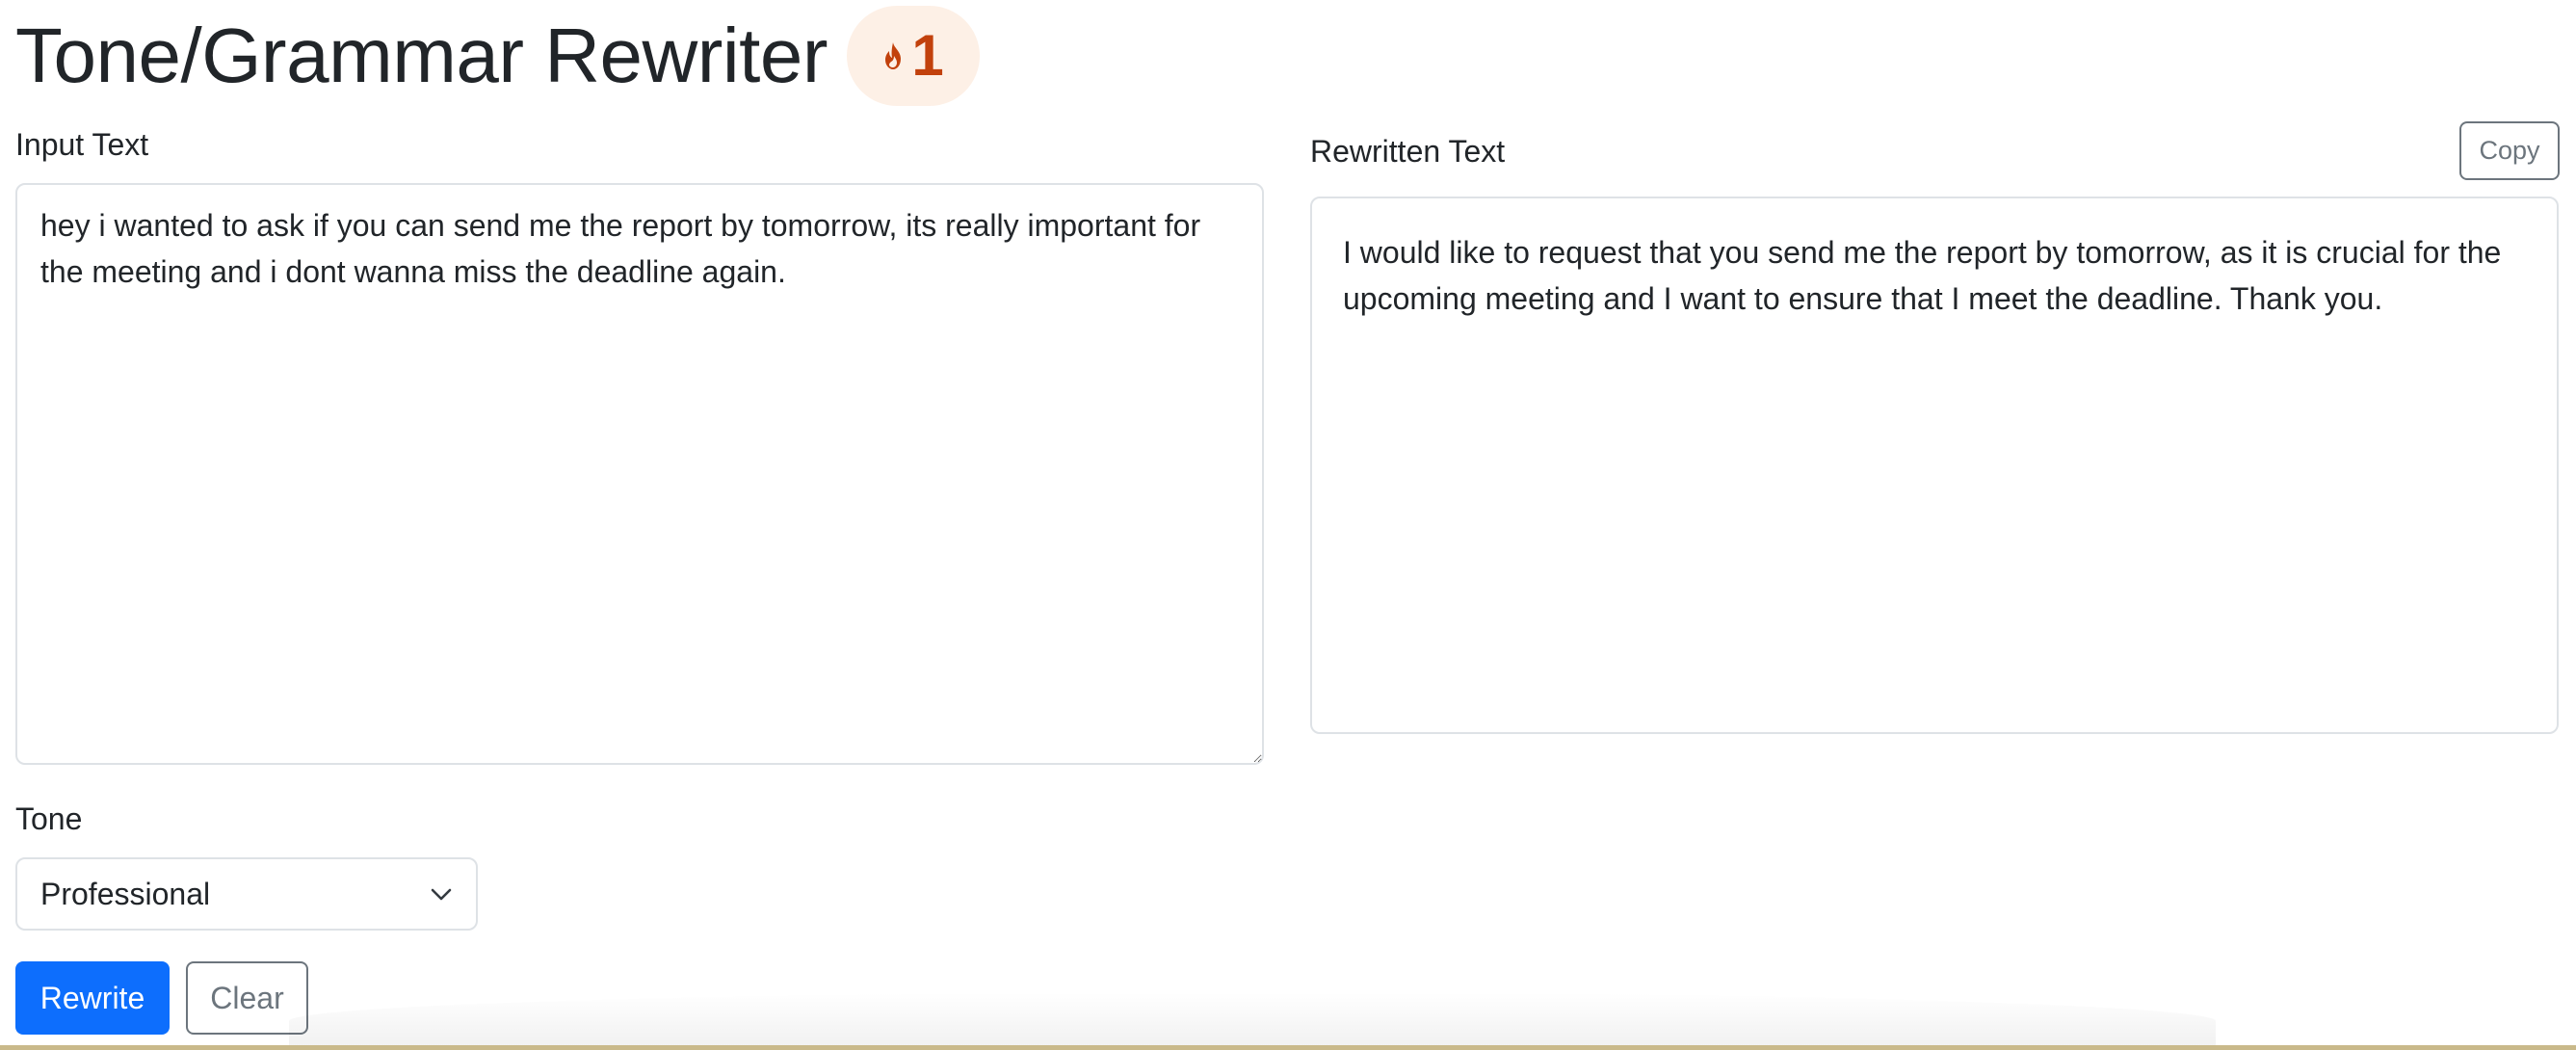 The image size is (2576, 1050). What do you see at coordinates (422, 56) in the screenshot?
I see `page-title: Tone/Grammar Rewriter` at bounding box center [422, 56].